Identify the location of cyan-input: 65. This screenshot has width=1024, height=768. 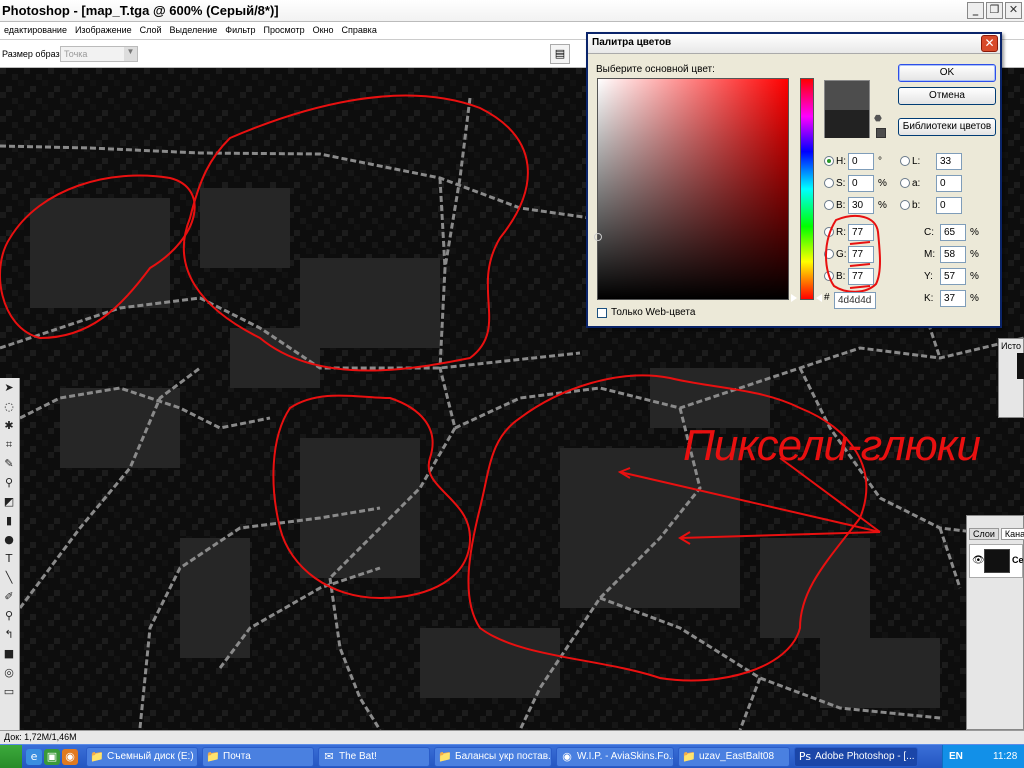
(953, 232).